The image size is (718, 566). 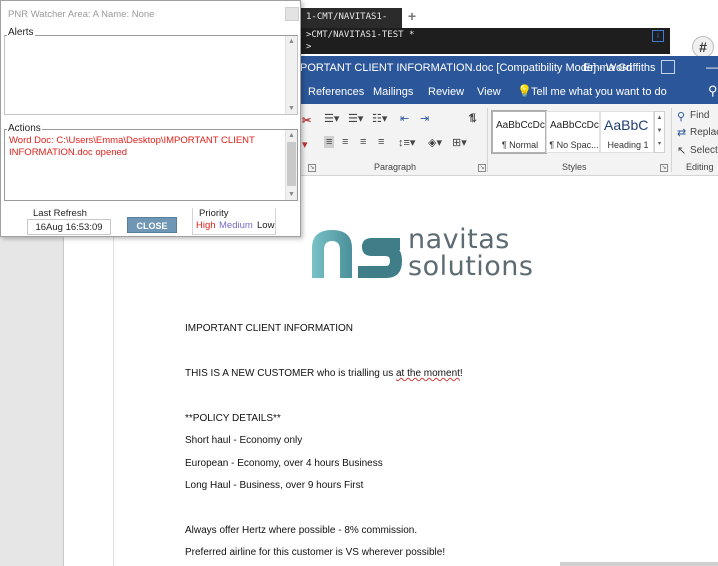 I want to click on scrollbar-thumb, so click(x=291, y=164).